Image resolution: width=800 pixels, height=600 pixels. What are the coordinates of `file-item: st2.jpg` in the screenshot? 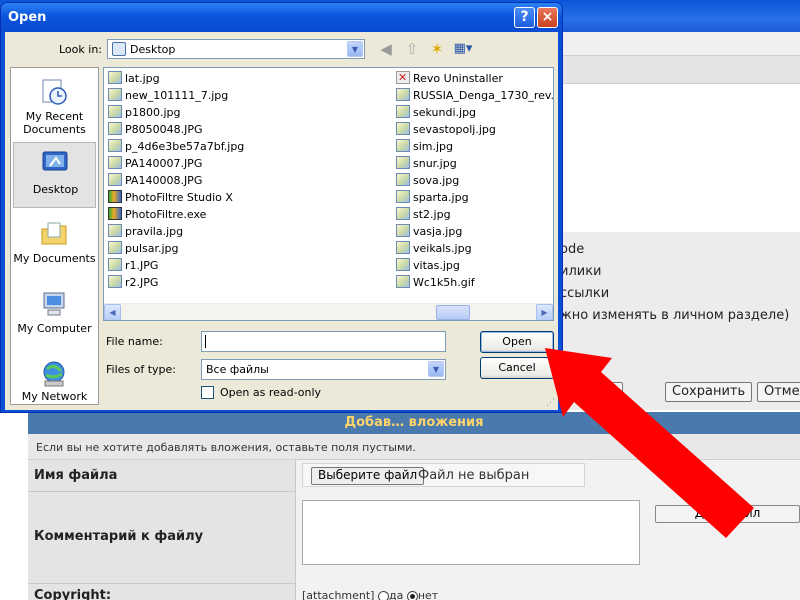 It's located at (474, 214).